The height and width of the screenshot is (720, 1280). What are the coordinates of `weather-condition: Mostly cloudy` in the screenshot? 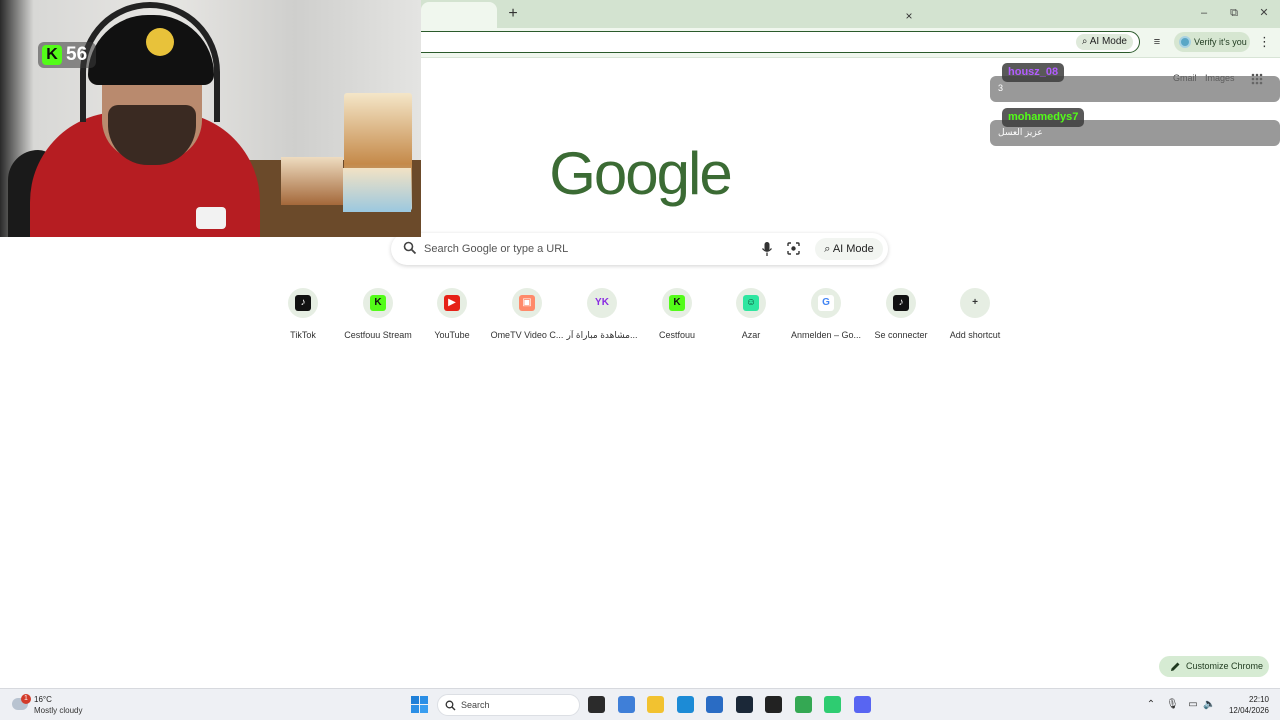 It's located at (58, 710).